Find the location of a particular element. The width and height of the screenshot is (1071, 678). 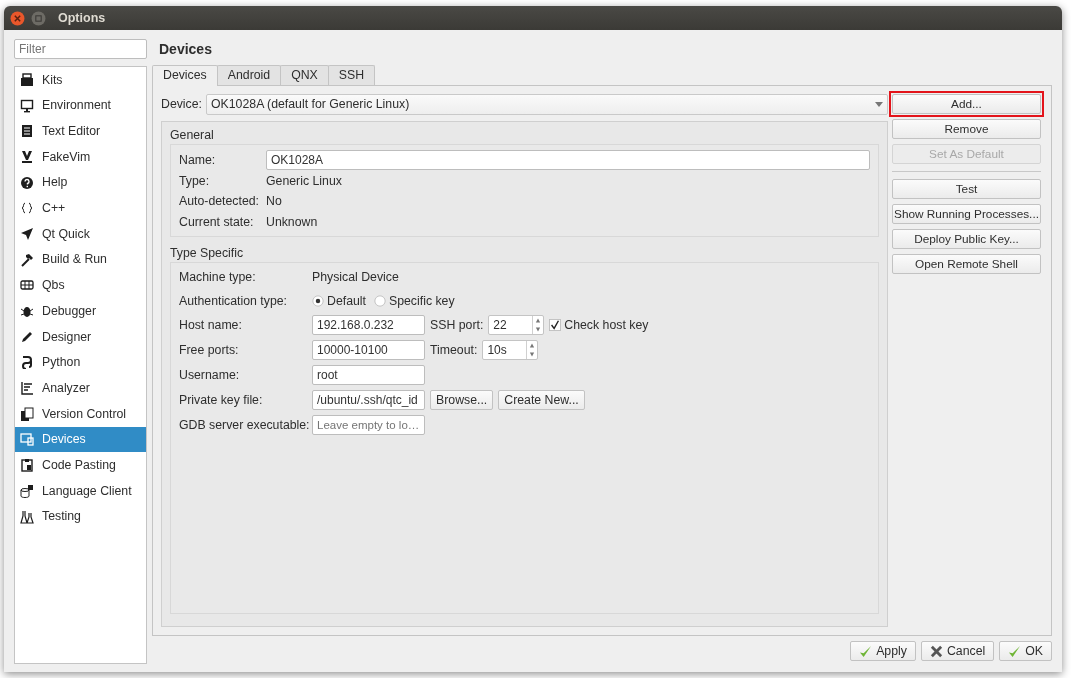

checkbox is located at coordinates (555, 325).